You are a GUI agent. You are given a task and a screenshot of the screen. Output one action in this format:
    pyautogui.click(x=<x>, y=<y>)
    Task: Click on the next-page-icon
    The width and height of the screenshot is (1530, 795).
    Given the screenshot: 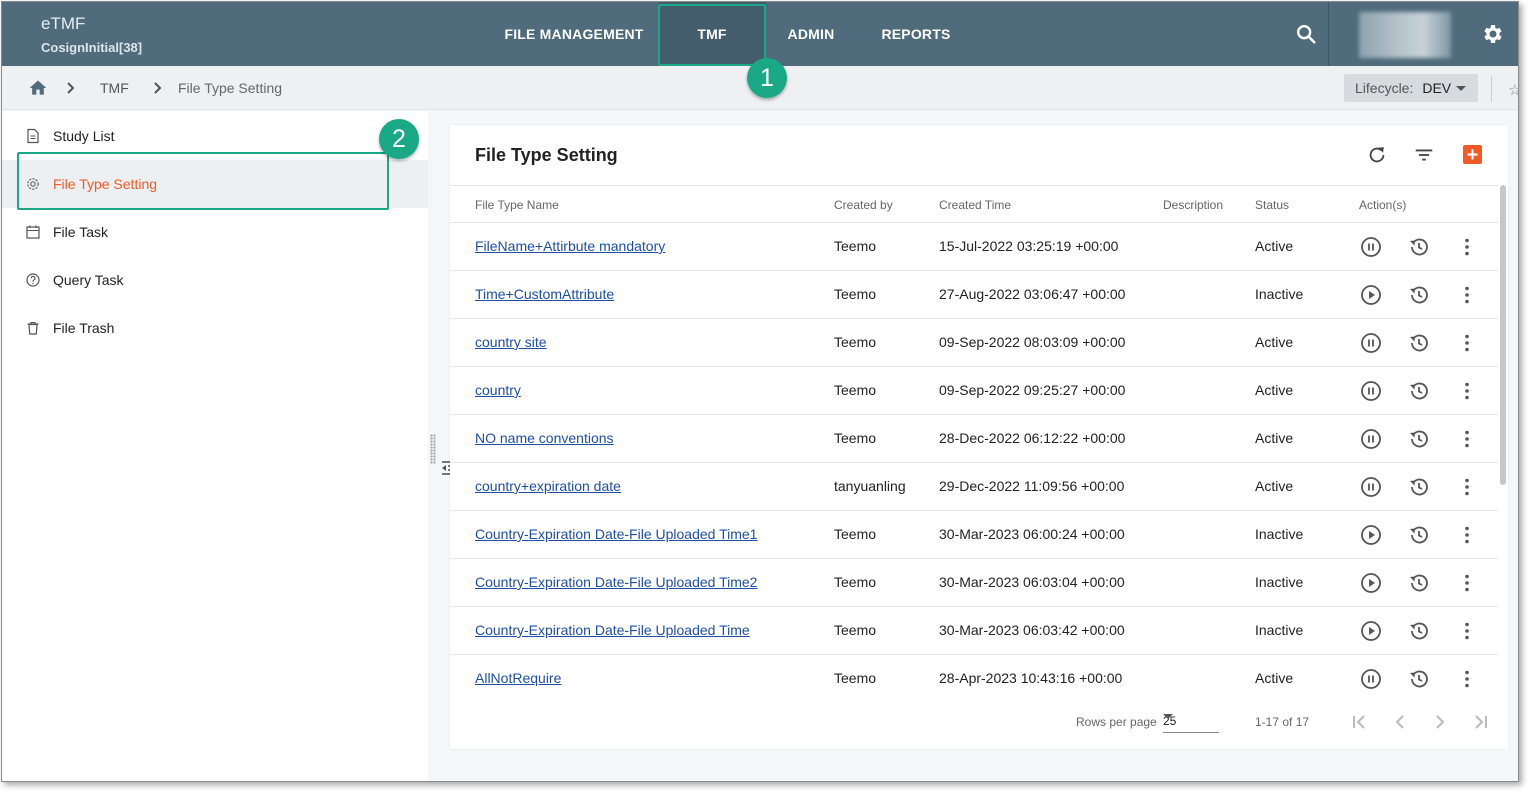 What is the action you would take?
    pyautogui.click(x=1440, y=722)
    